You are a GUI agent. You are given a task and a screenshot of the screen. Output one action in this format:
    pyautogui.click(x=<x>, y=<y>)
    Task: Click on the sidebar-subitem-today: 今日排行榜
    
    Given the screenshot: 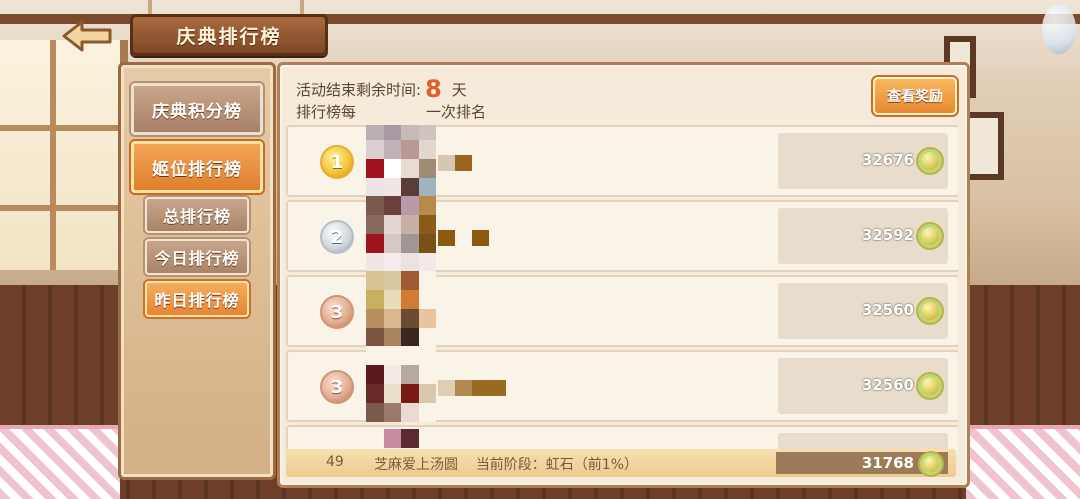 What is the action you would take?
    pyautogui.click(x=197, y=257)
    